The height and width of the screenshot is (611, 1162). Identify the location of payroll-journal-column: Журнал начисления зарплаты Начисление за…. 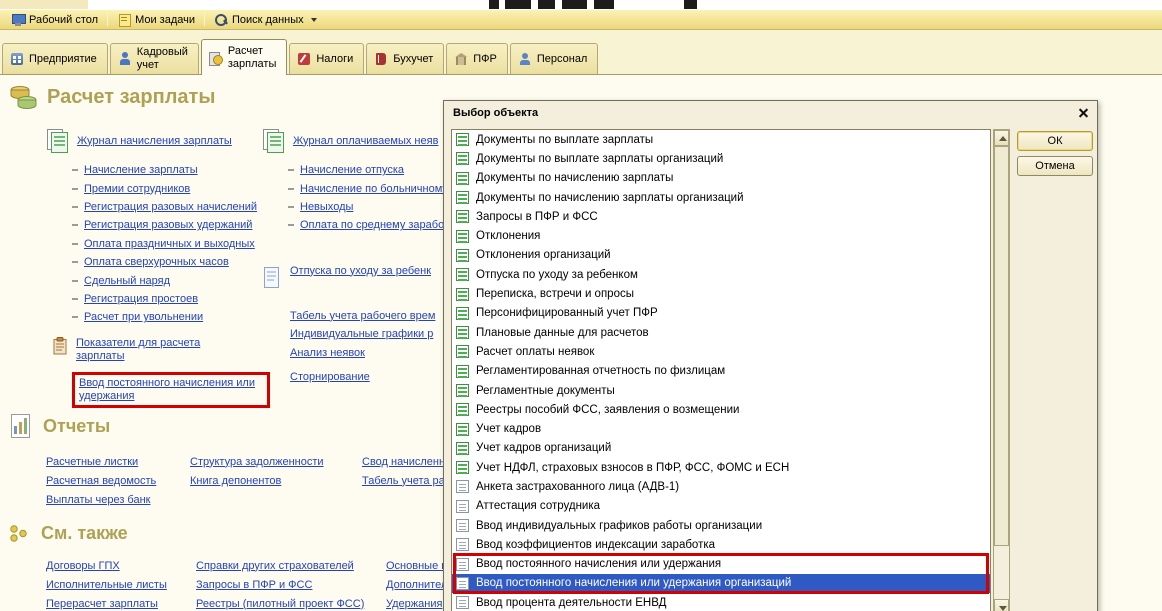
(158, 267).